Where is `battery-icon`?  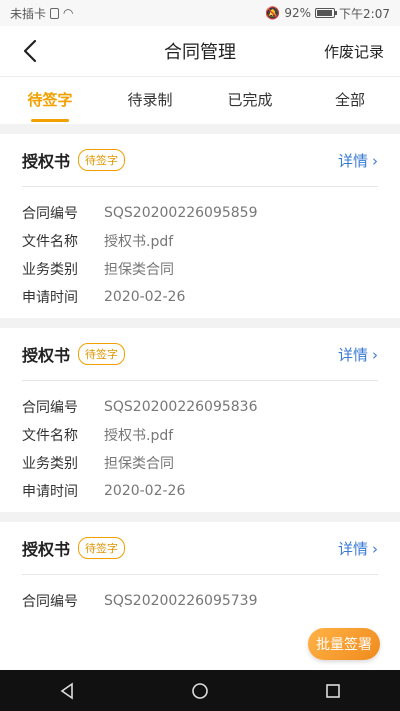
battery-icon is located at coordinates (326, 13).